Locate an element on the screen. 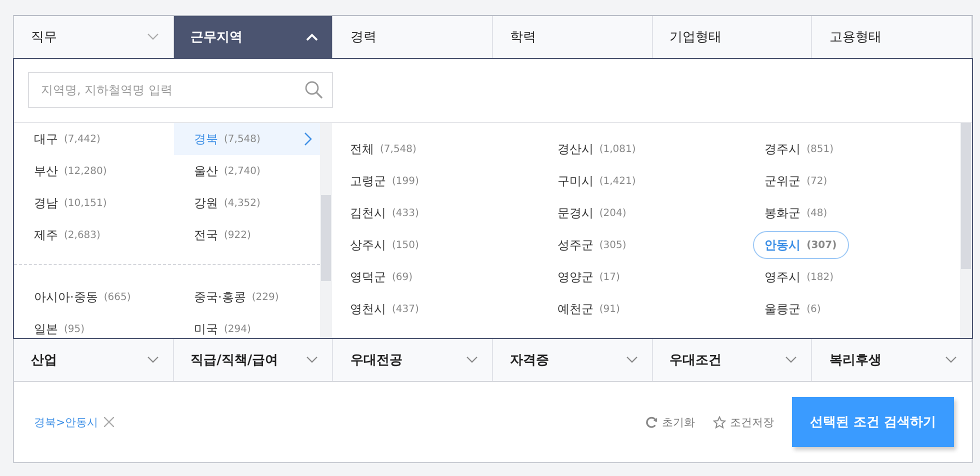  subregion-item: 경산시 (1,081) is located at coordinates (596, 149).